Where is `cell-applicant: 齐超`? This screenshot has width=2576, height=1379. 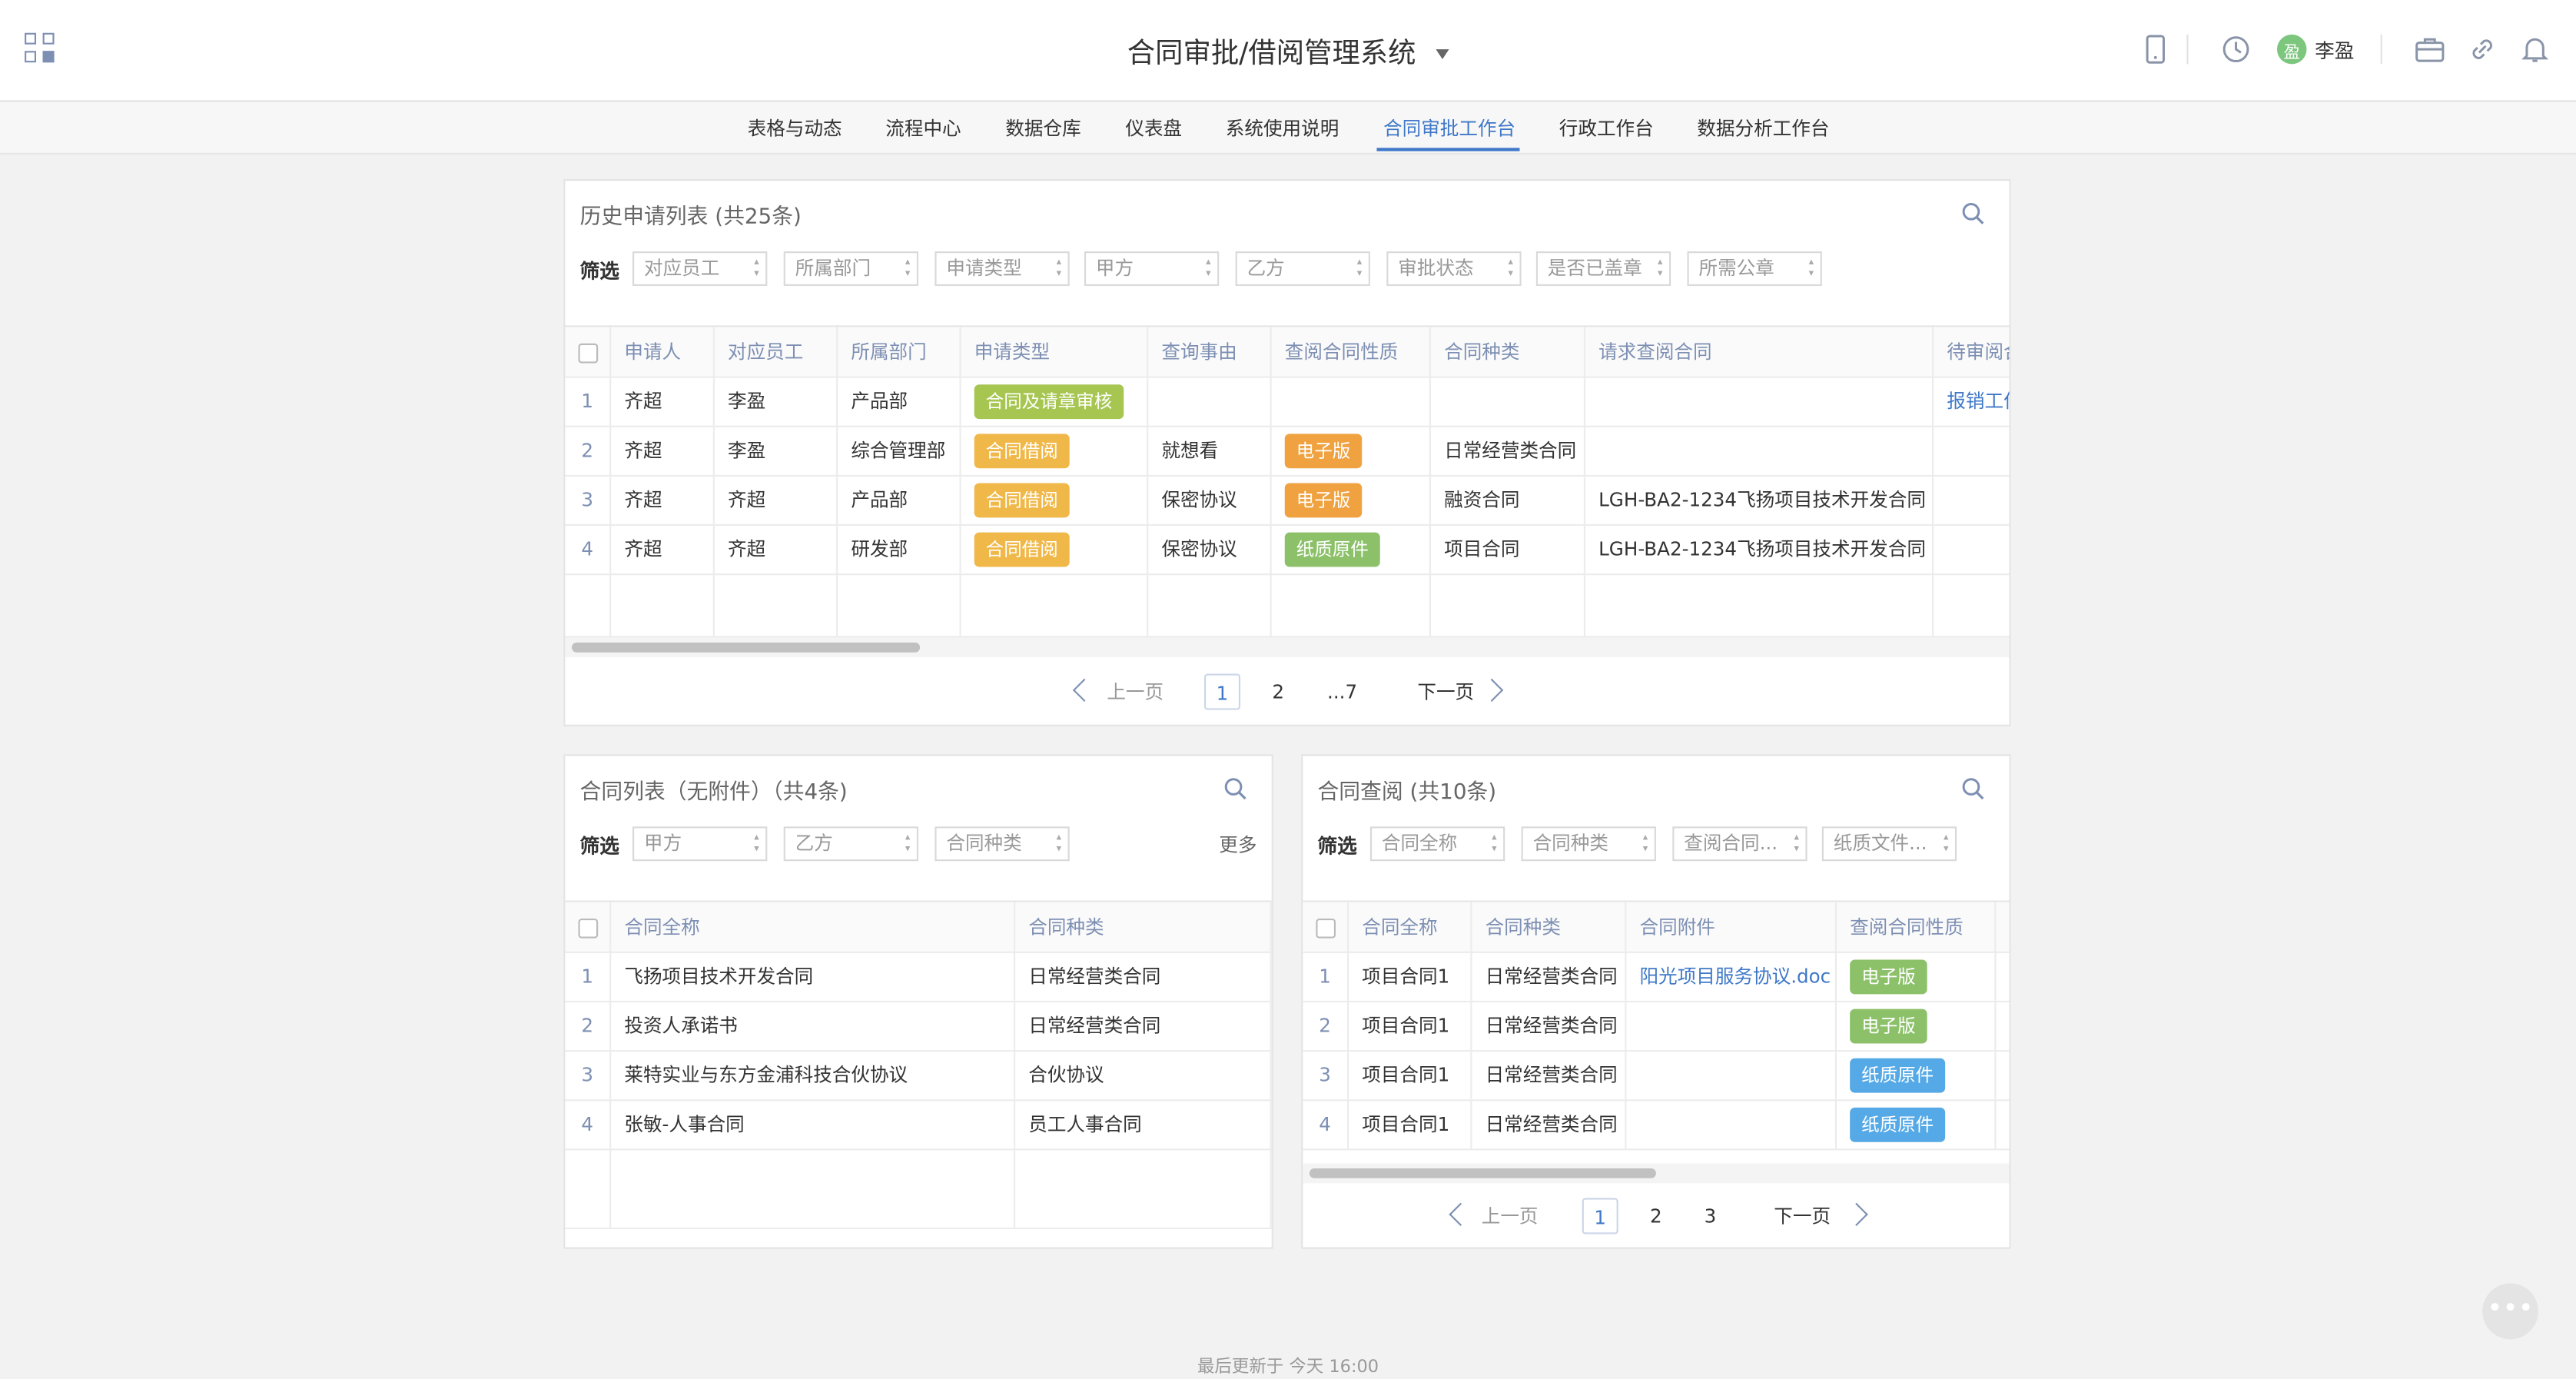
cell-applicant: 齐超 is located at coordinates (663, 548).